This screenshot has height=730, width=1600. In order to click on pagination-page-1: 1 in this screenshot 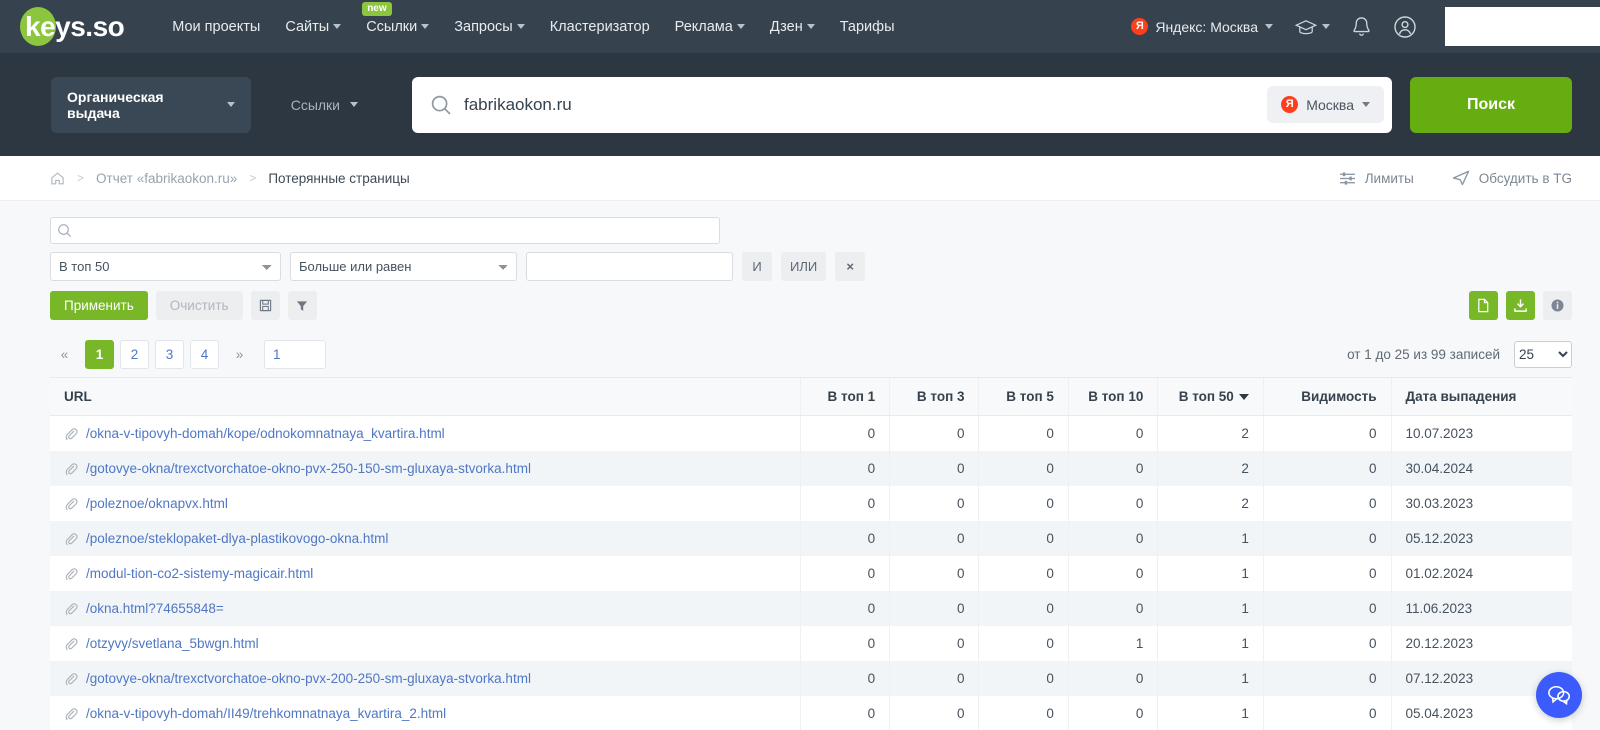, I will do `click(99, 354)`.